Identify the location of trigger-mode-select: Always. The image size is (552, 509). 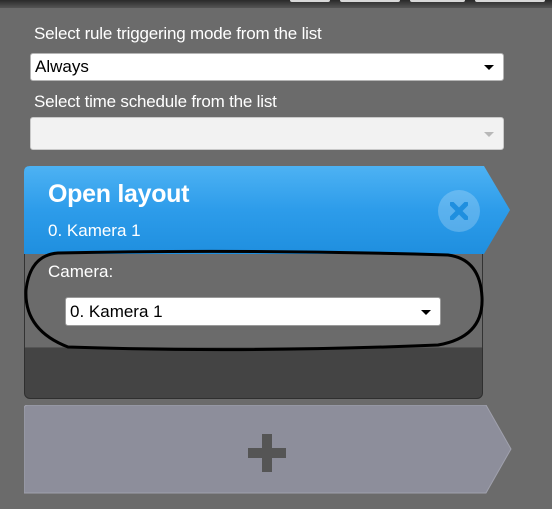
(267, 67).